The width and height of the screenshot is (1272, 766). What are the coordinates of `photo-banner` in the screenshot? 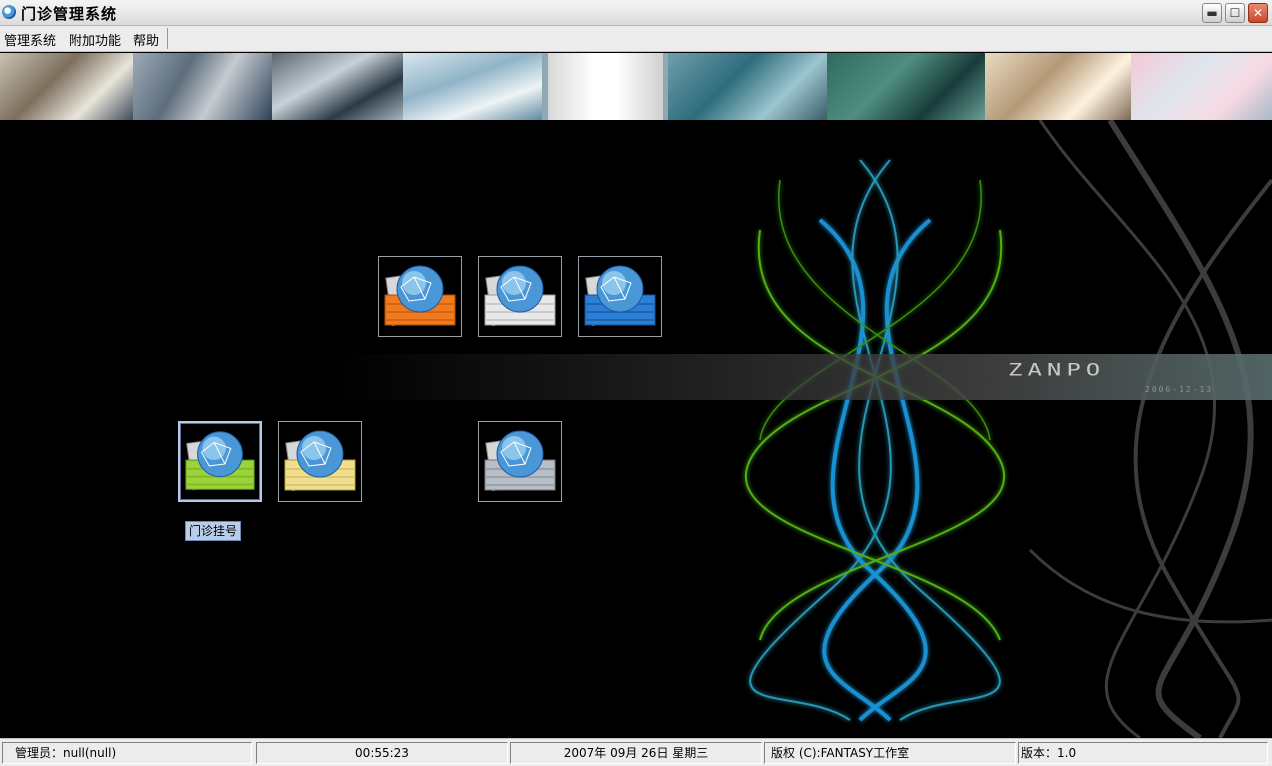 It's located at (636, 86).